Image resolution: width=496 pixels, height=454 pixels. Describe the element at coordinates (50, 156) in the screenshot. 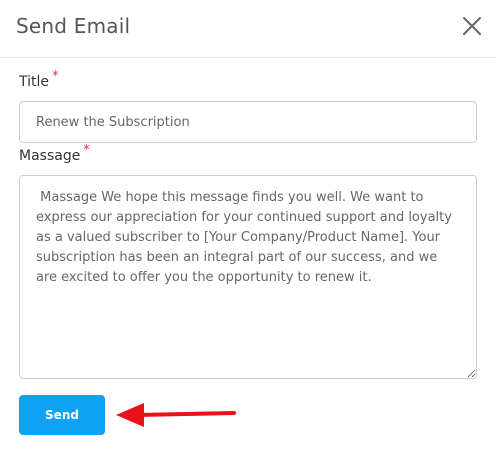

I see `message-label-text: Massage` at that location.